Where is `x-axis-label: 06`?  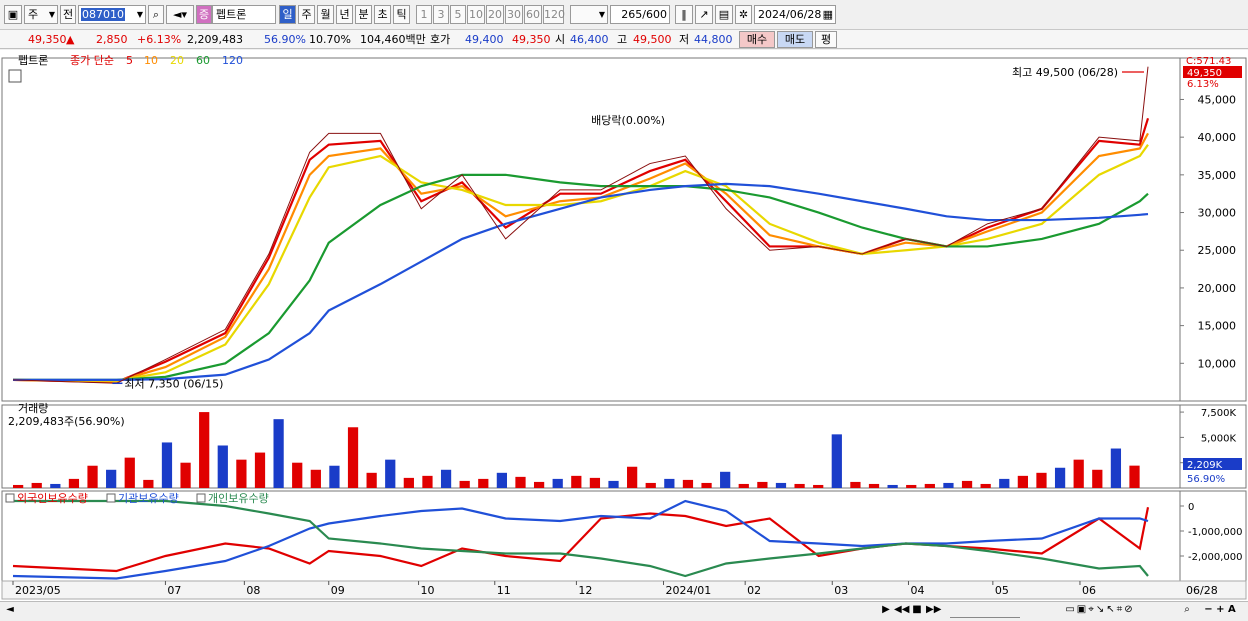 x-axis-label: 06 is located at coordinates (1089, 590).